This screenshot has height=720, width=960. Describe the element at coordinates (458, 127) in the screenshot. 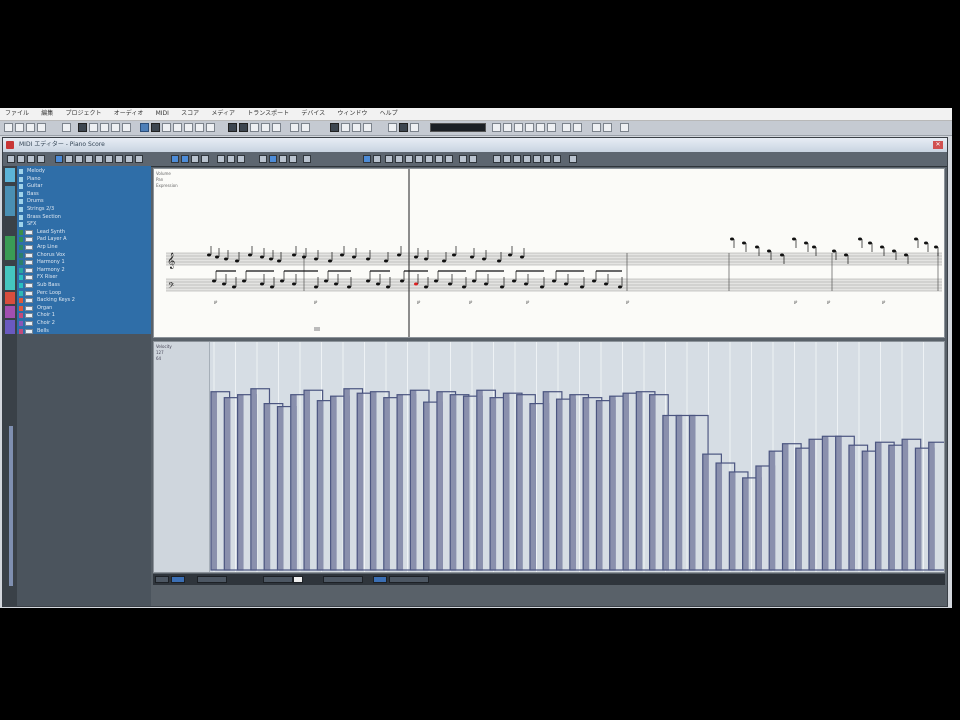

I see `position-display` at that location.